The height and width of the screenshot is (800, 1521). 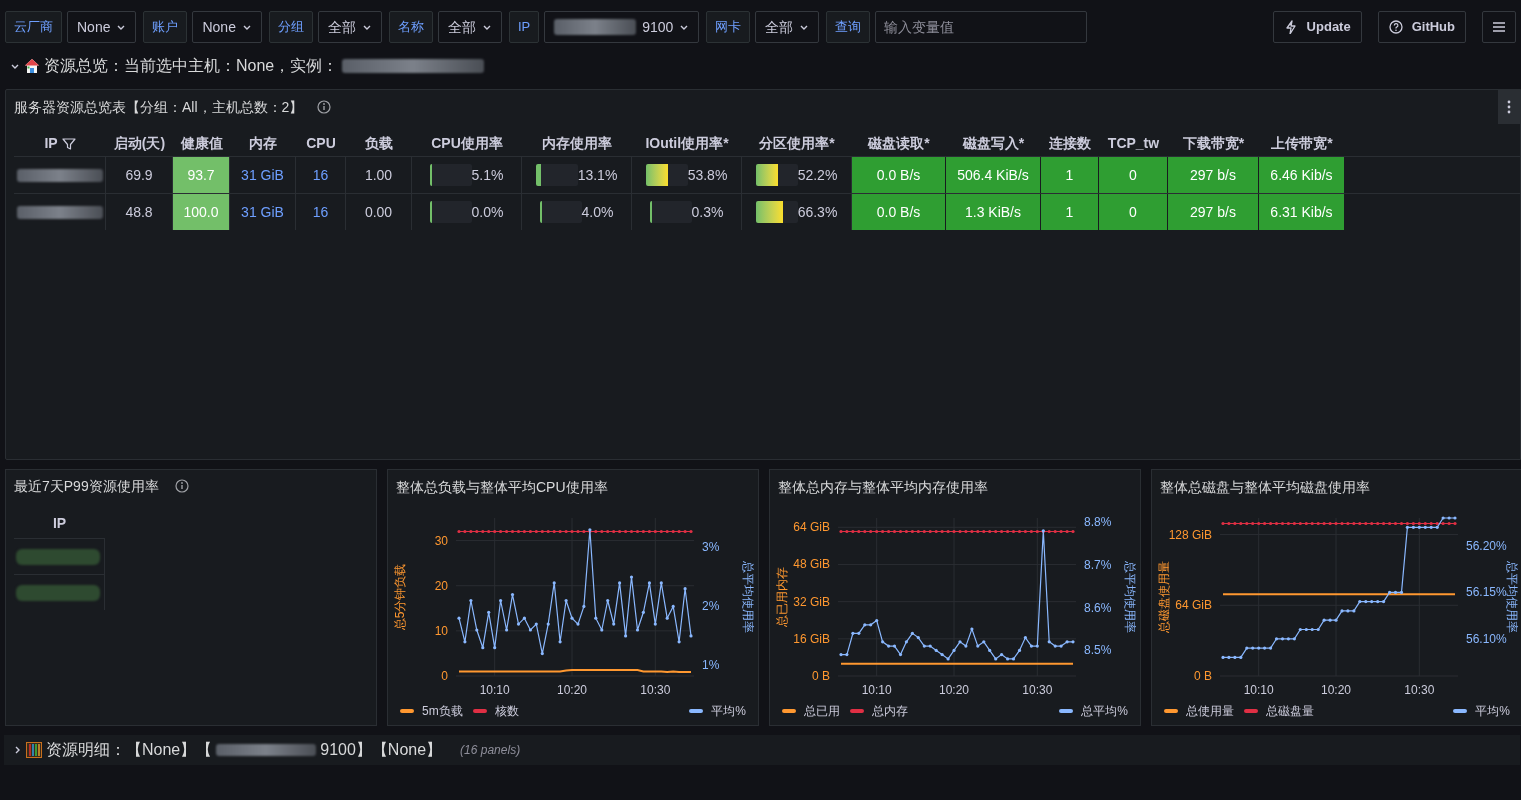 I want to click on axis-tick-label: 16 GiB, so click(x=811, y=638).